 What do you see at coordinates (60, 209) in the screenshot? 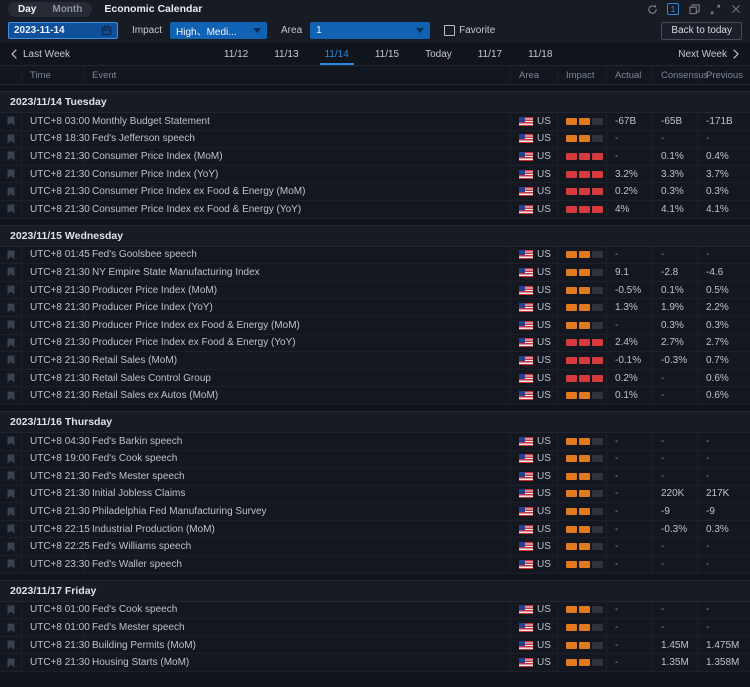
I see `event-time: UTC+8 21:30` at bounding box center [60, 209].